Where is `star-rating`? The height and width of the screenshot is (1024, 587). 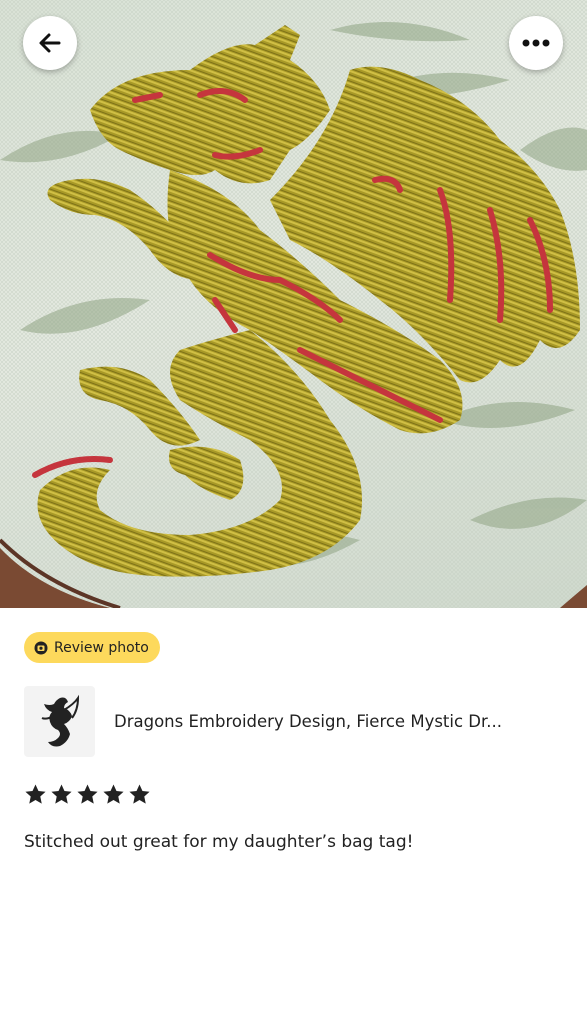
star-rating is located at coordinates (87, 794).